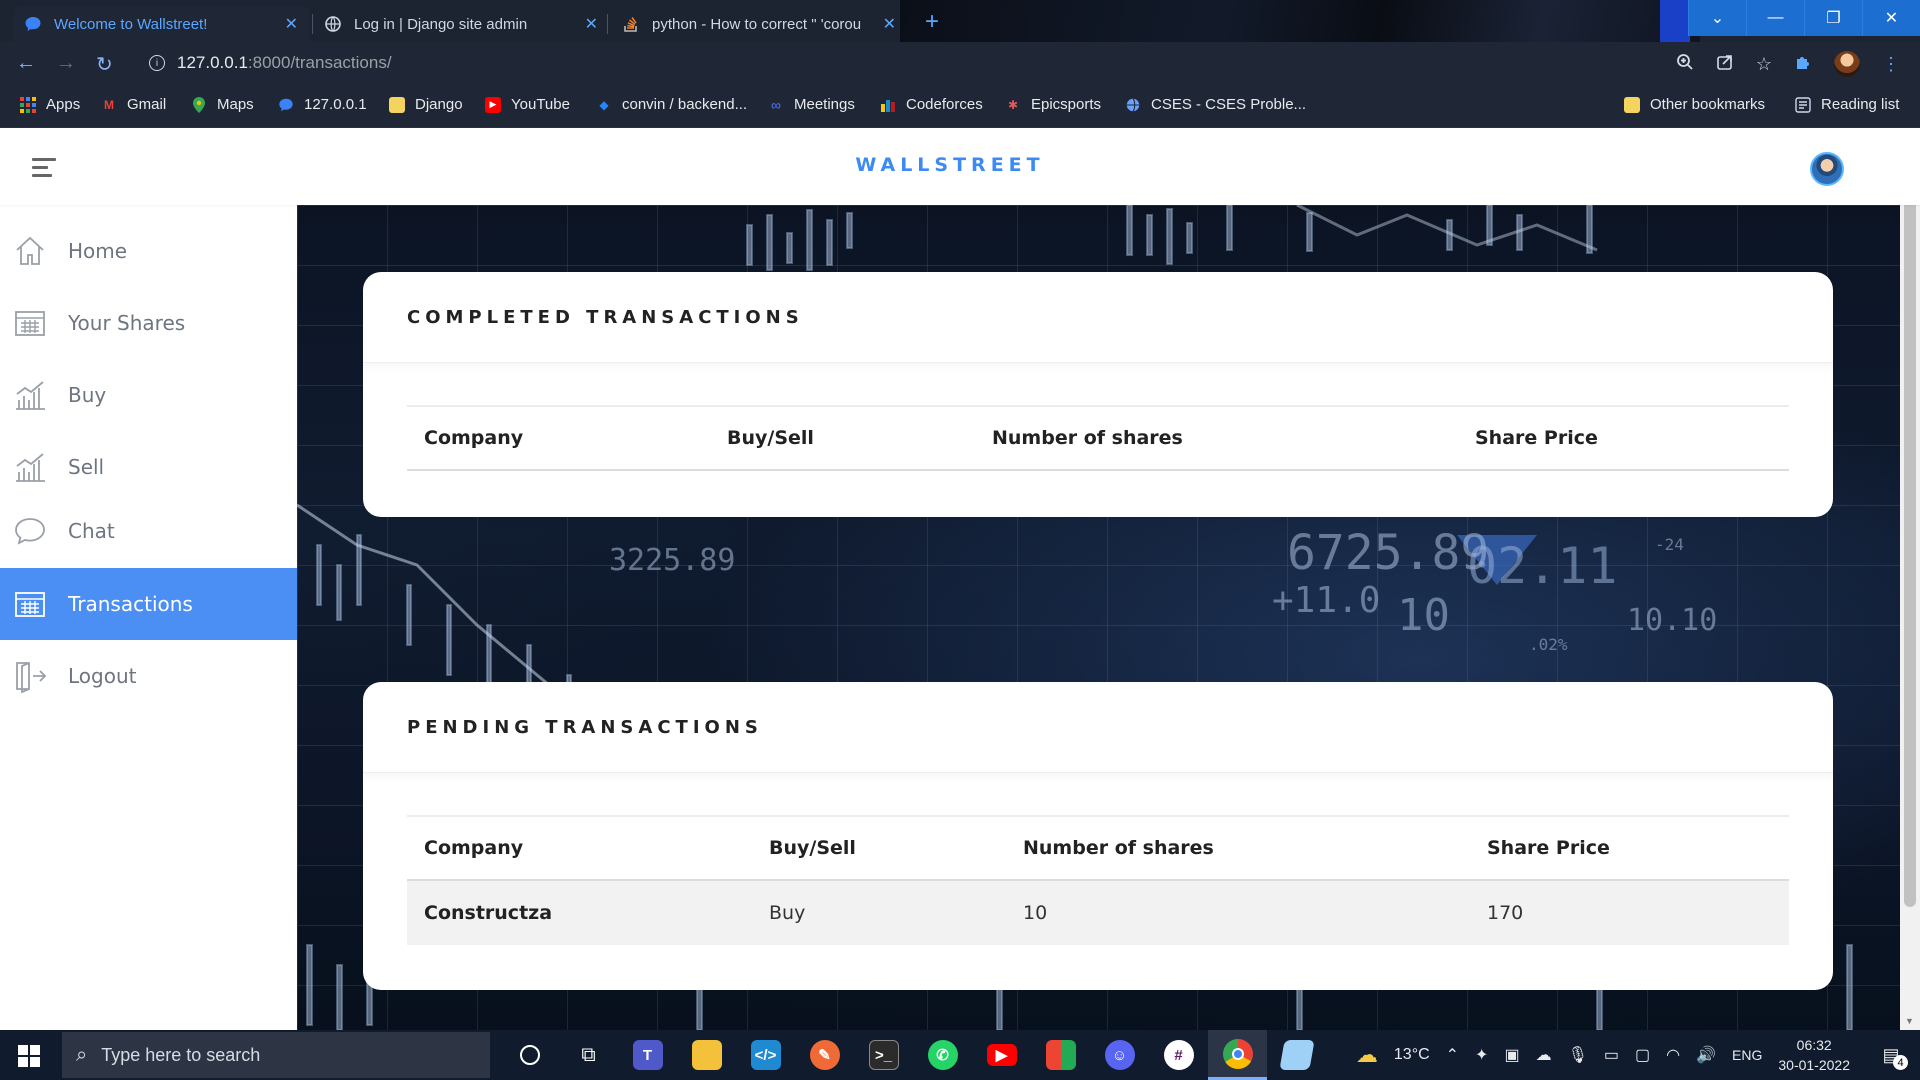 The image size is (1920, 1080). I want to click on sidebar-item-logout: Logout, so click(148, 676).